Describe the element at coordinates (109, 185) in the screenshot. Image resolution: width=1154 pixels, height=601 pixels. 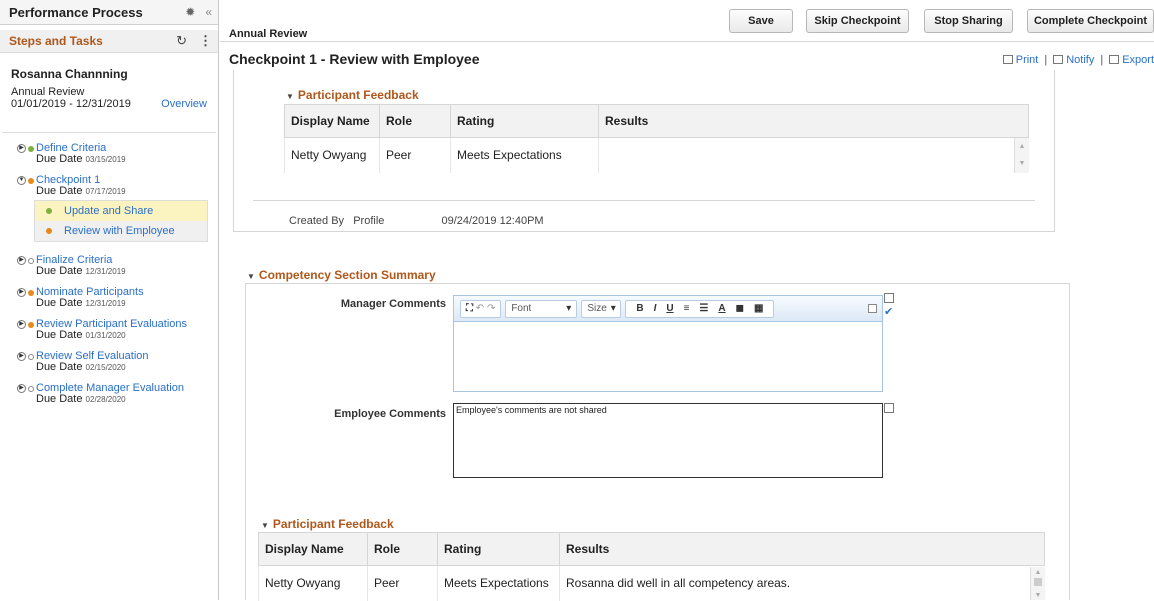
I see `step-checkpoint-1: ▼ Checkpoint 1 Due Date 07/17/2019` at that location.